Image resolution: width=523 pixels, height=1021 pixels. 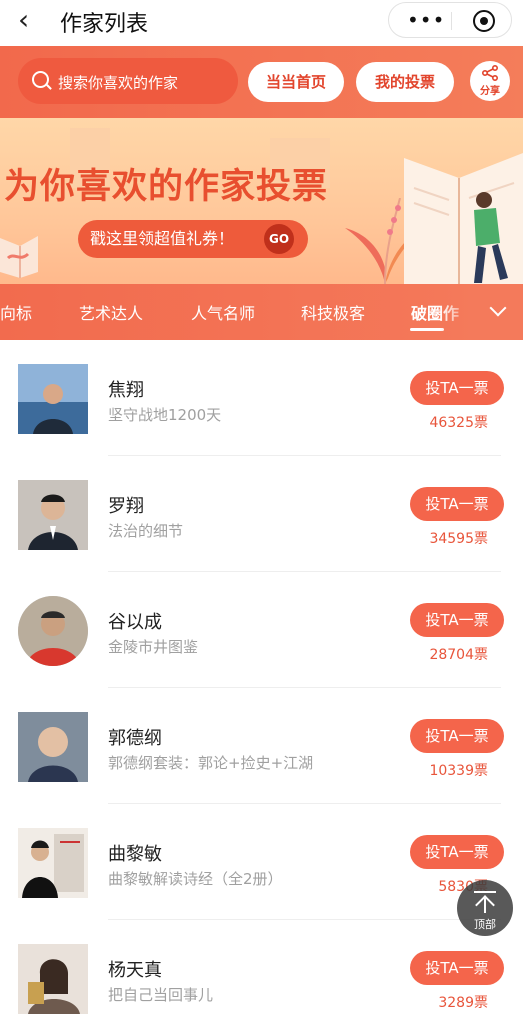 What do you see at coordinates (135, 622) in the screenshot?
I see `author-name: 谷以成` at bounding box center [135, 622].